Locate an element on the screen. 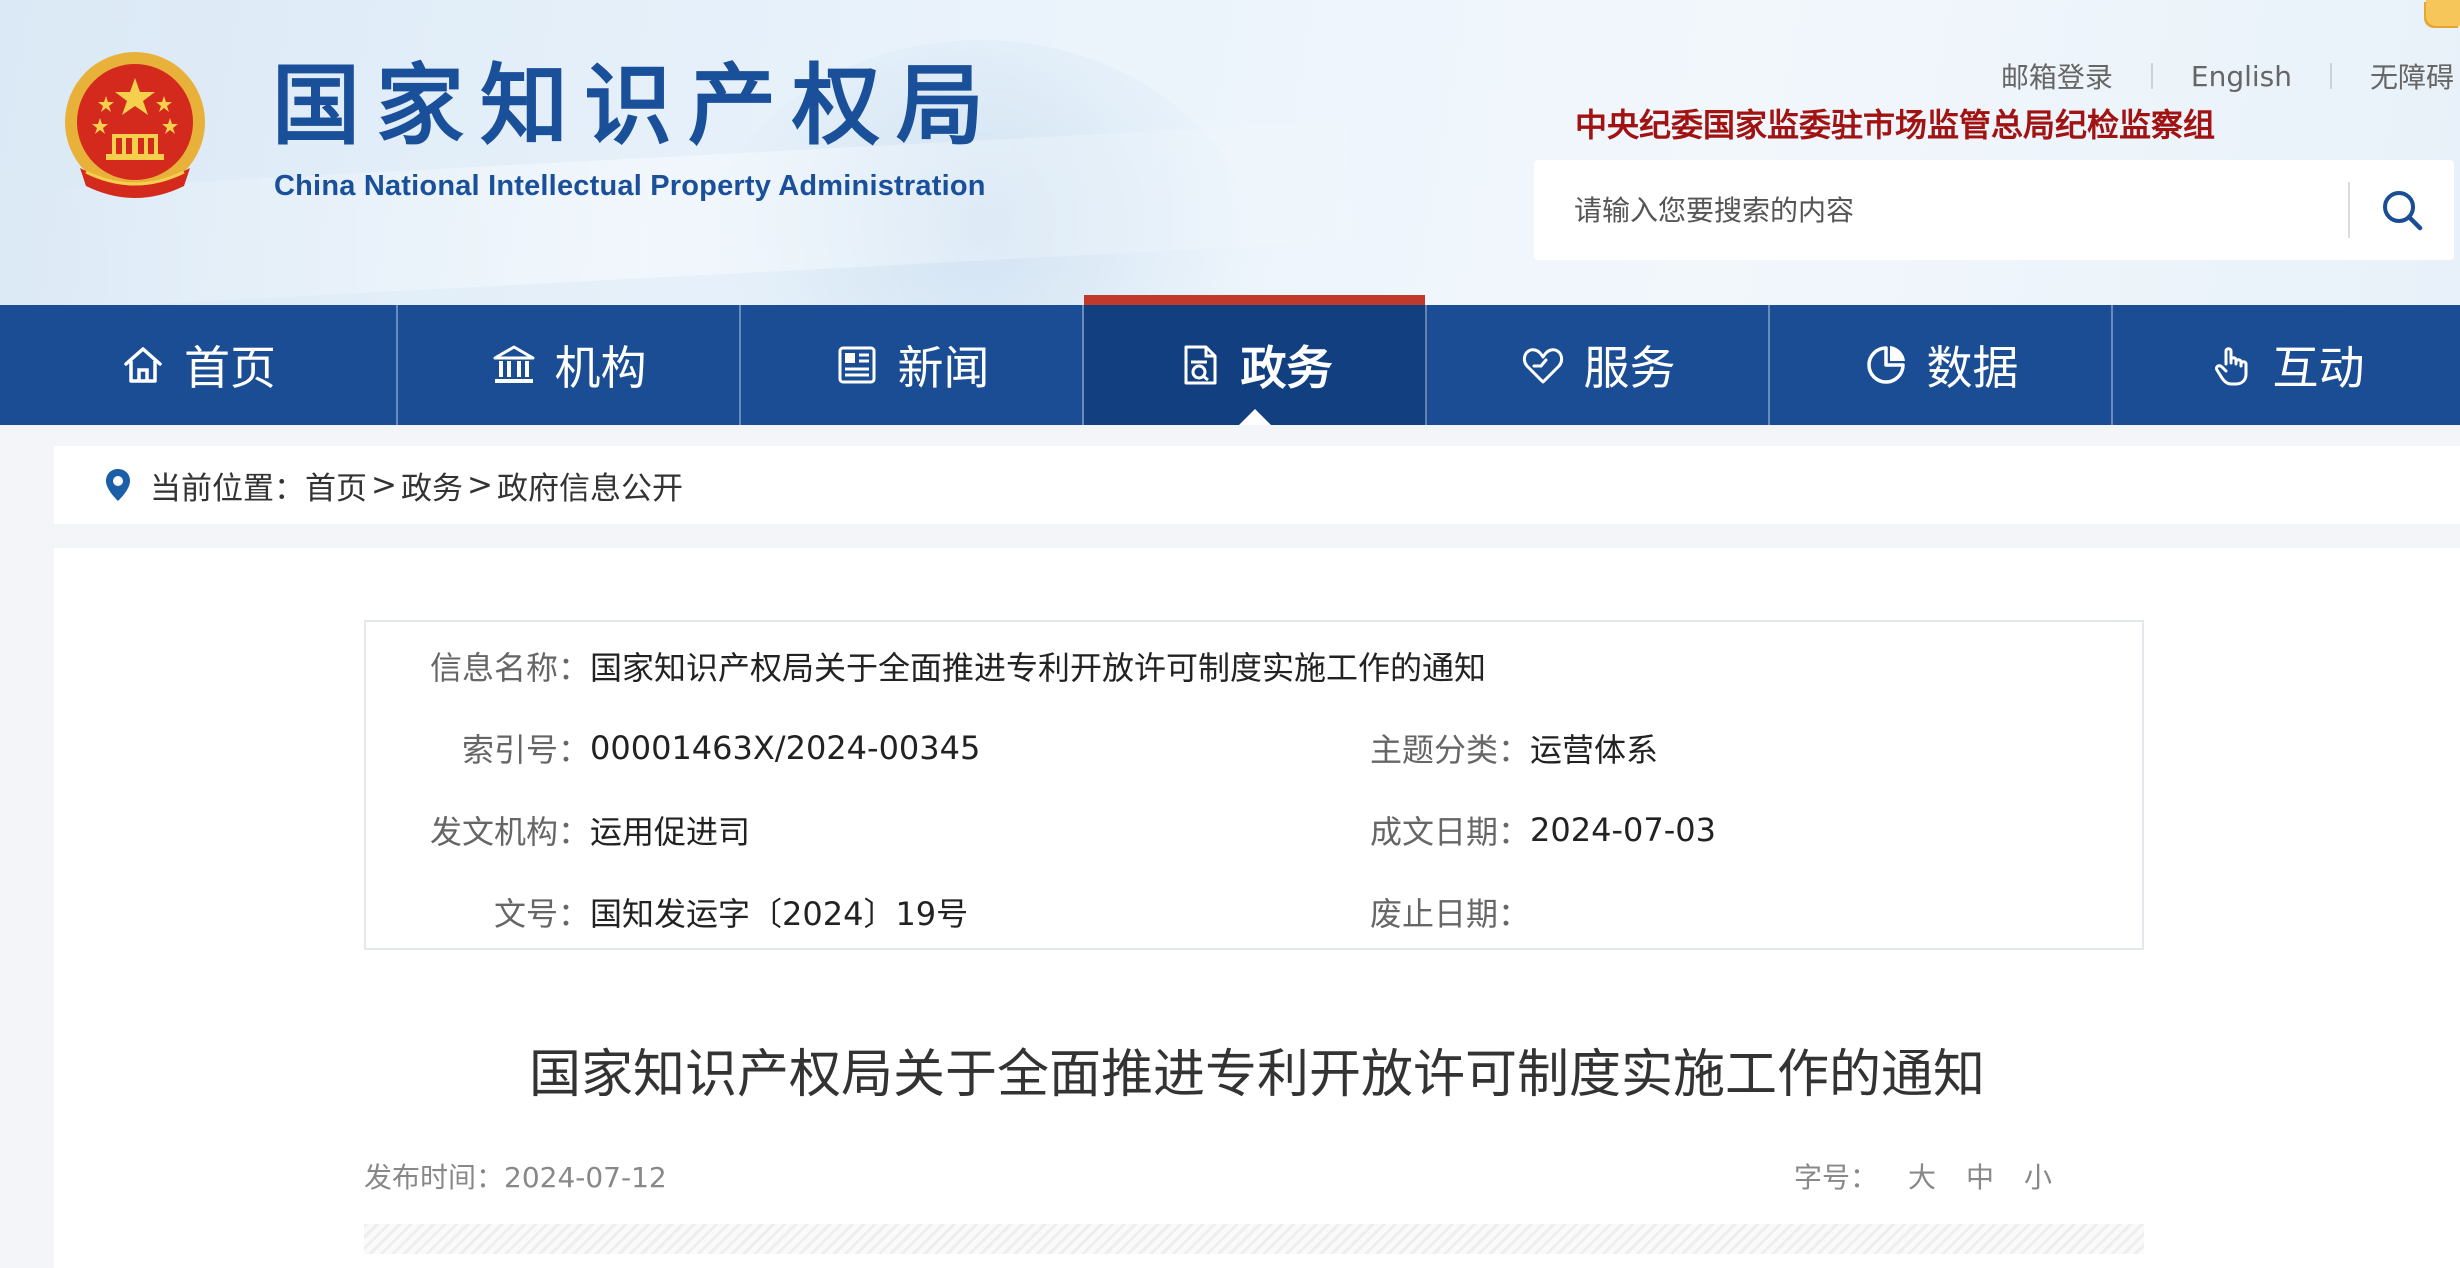 Image resolution: width=2460 pixels, height=1268 pixels. info-label: 信息名称： is located at coordinates (509, 668).